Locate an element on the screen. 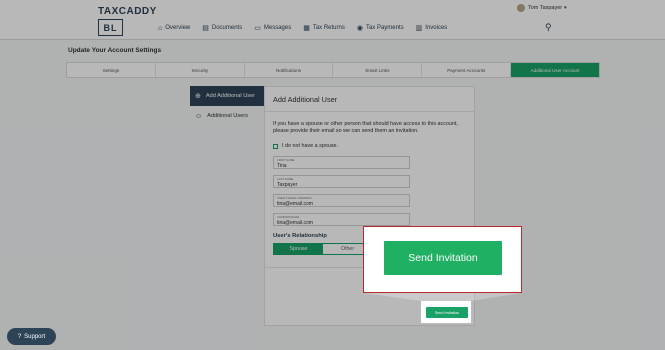  field-label: CONFIRM EMAIL is located at coordinates (288, 217).